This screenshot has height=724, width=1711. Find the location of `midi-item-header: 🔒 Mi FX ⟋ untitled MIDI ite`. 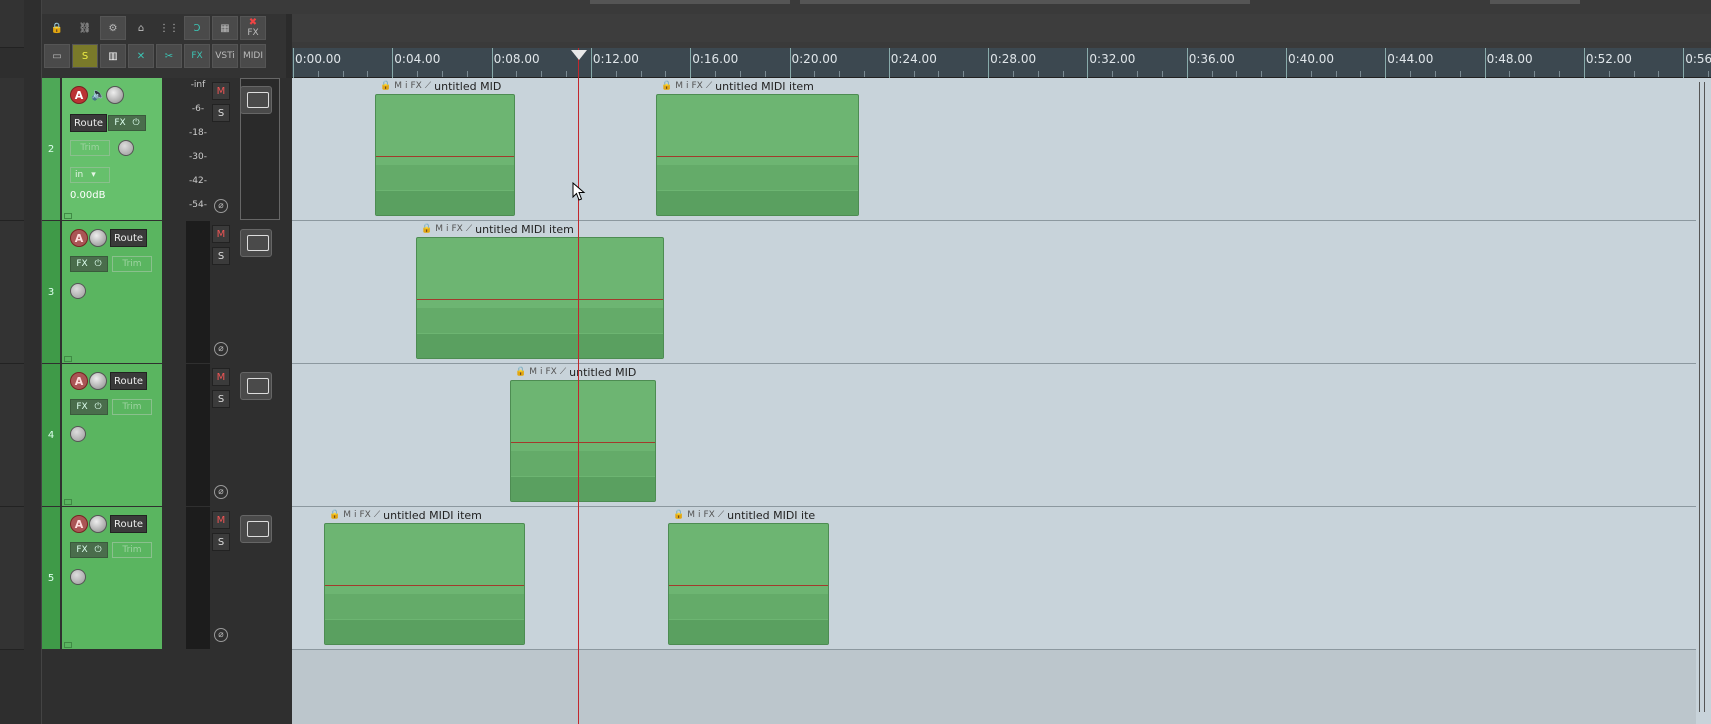

midi-item-header: 🔒 Mi FX ⟋ untitled MIDI ite is located at coordinates (744, 515).